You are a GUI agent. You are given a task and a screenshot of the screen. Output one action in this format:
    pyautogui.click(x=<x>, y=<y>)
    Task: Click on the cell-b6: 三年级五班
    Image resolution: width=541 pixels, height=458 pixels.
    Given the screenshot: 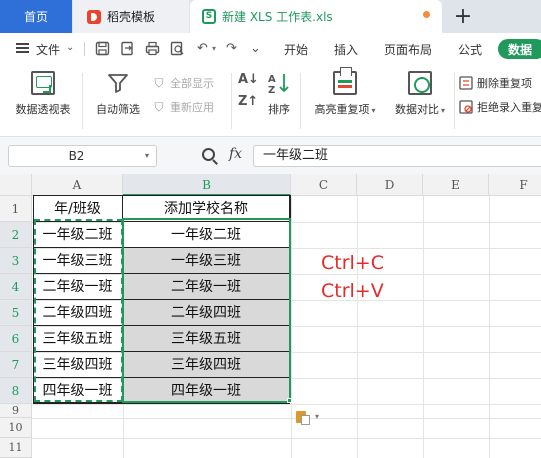 What is the action you would take?
    pyautogui.click(x=206, y=339)
    